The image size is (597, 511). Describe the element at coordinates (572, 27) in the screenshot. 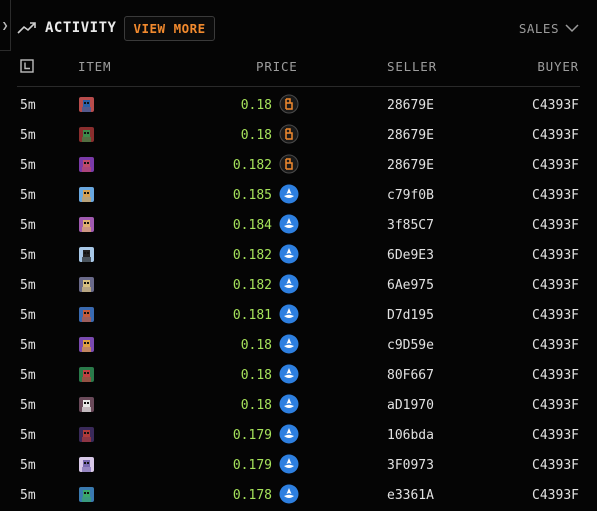

I see `chevron-down-icon` at that location.